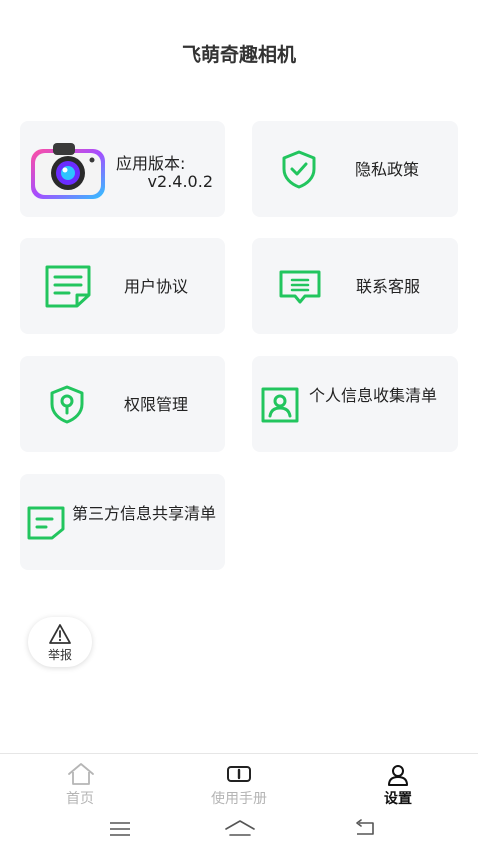  Describe the element at coordinates (80, 799) in the screenshot. I see `tab-home-label: 首页` at that location.